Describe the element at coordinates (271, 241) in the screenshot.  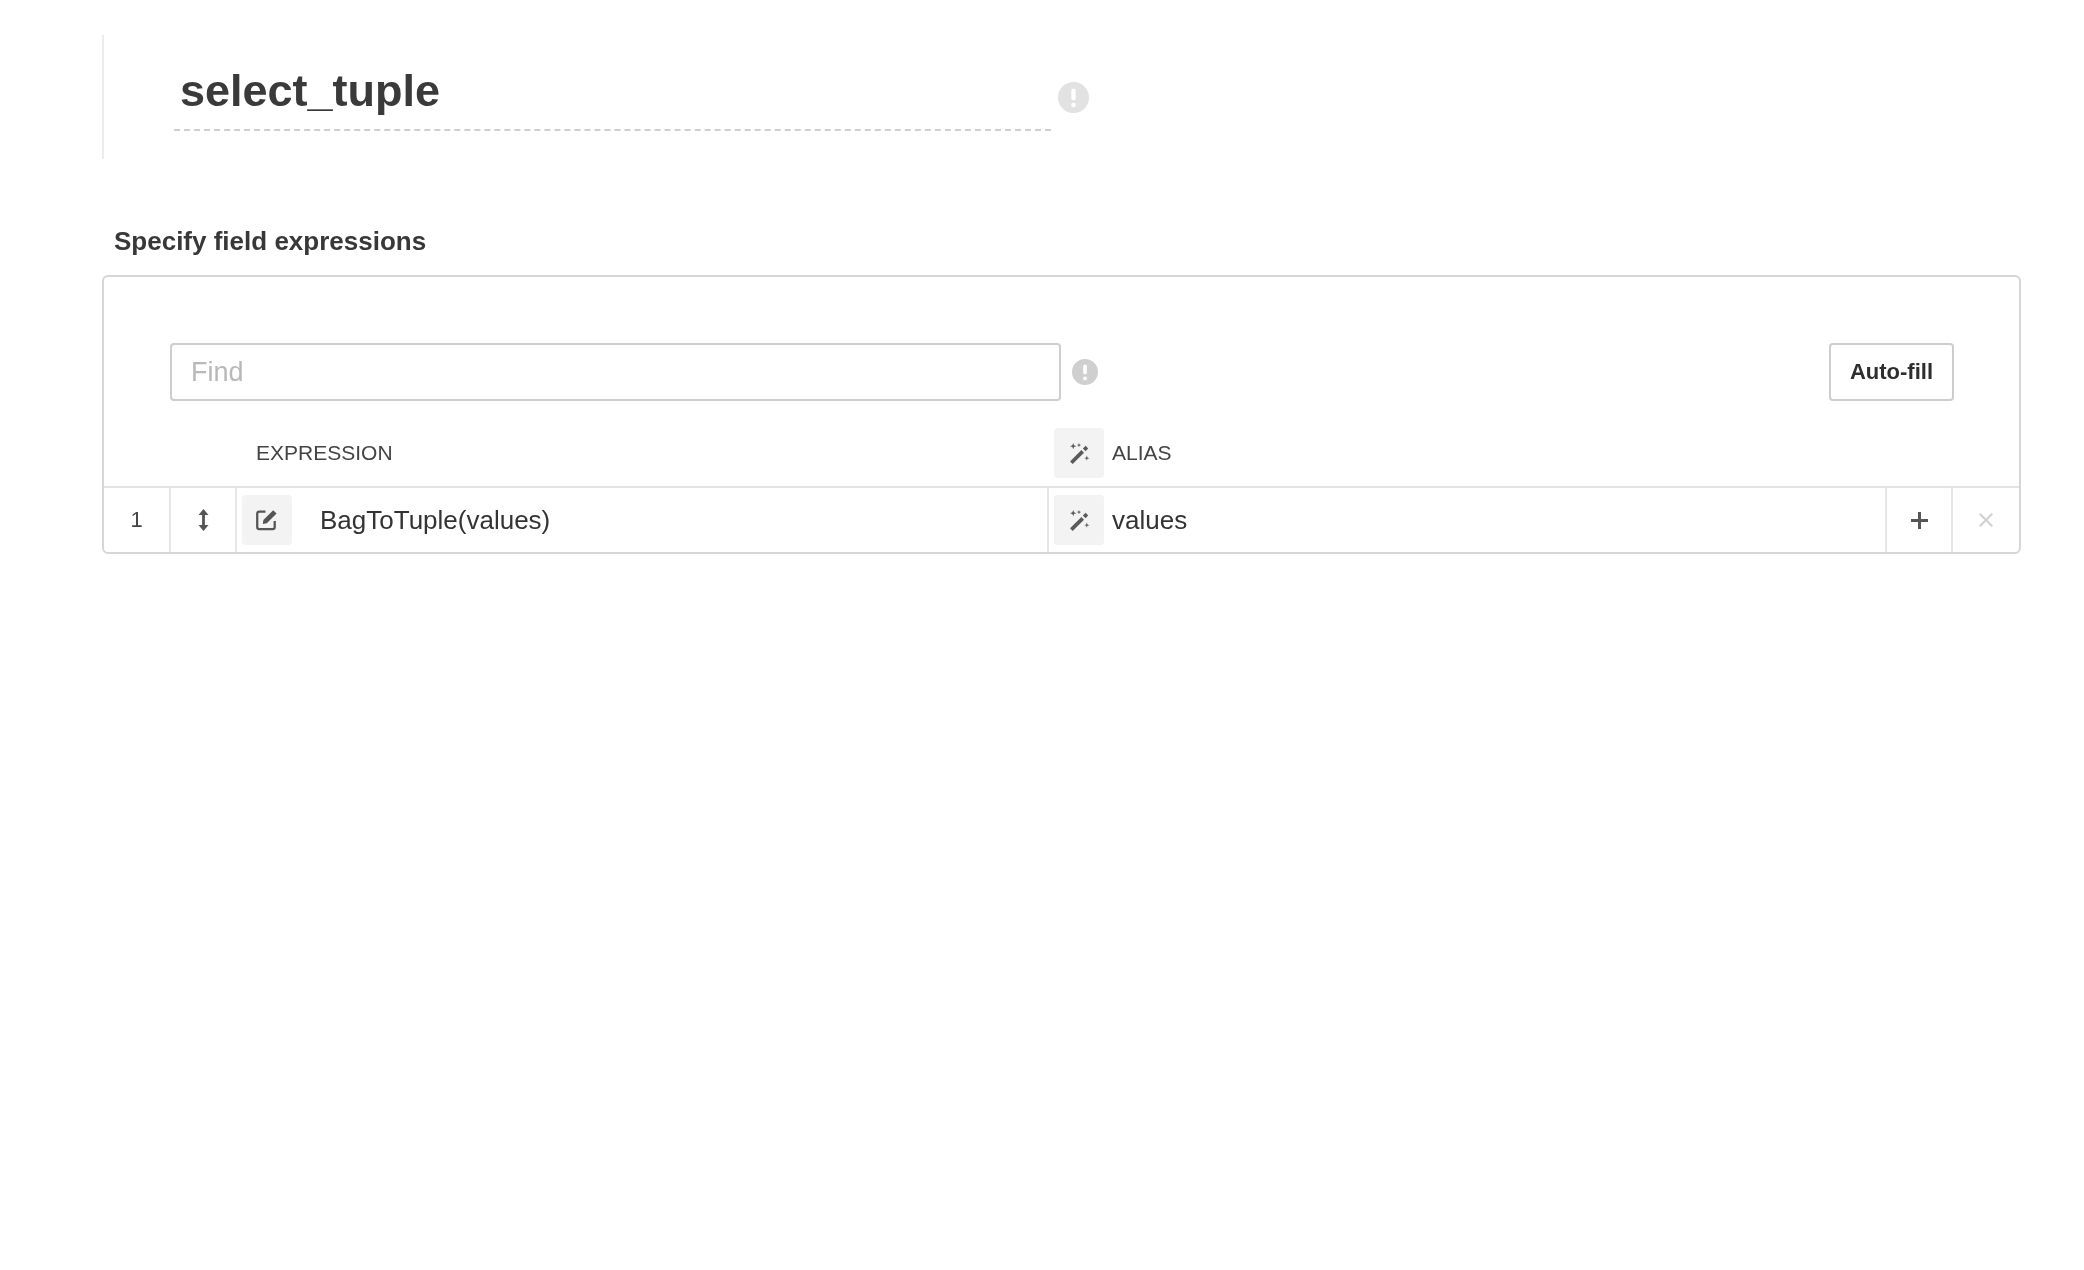
I see `section-heading: Specify field expressions` at that location.